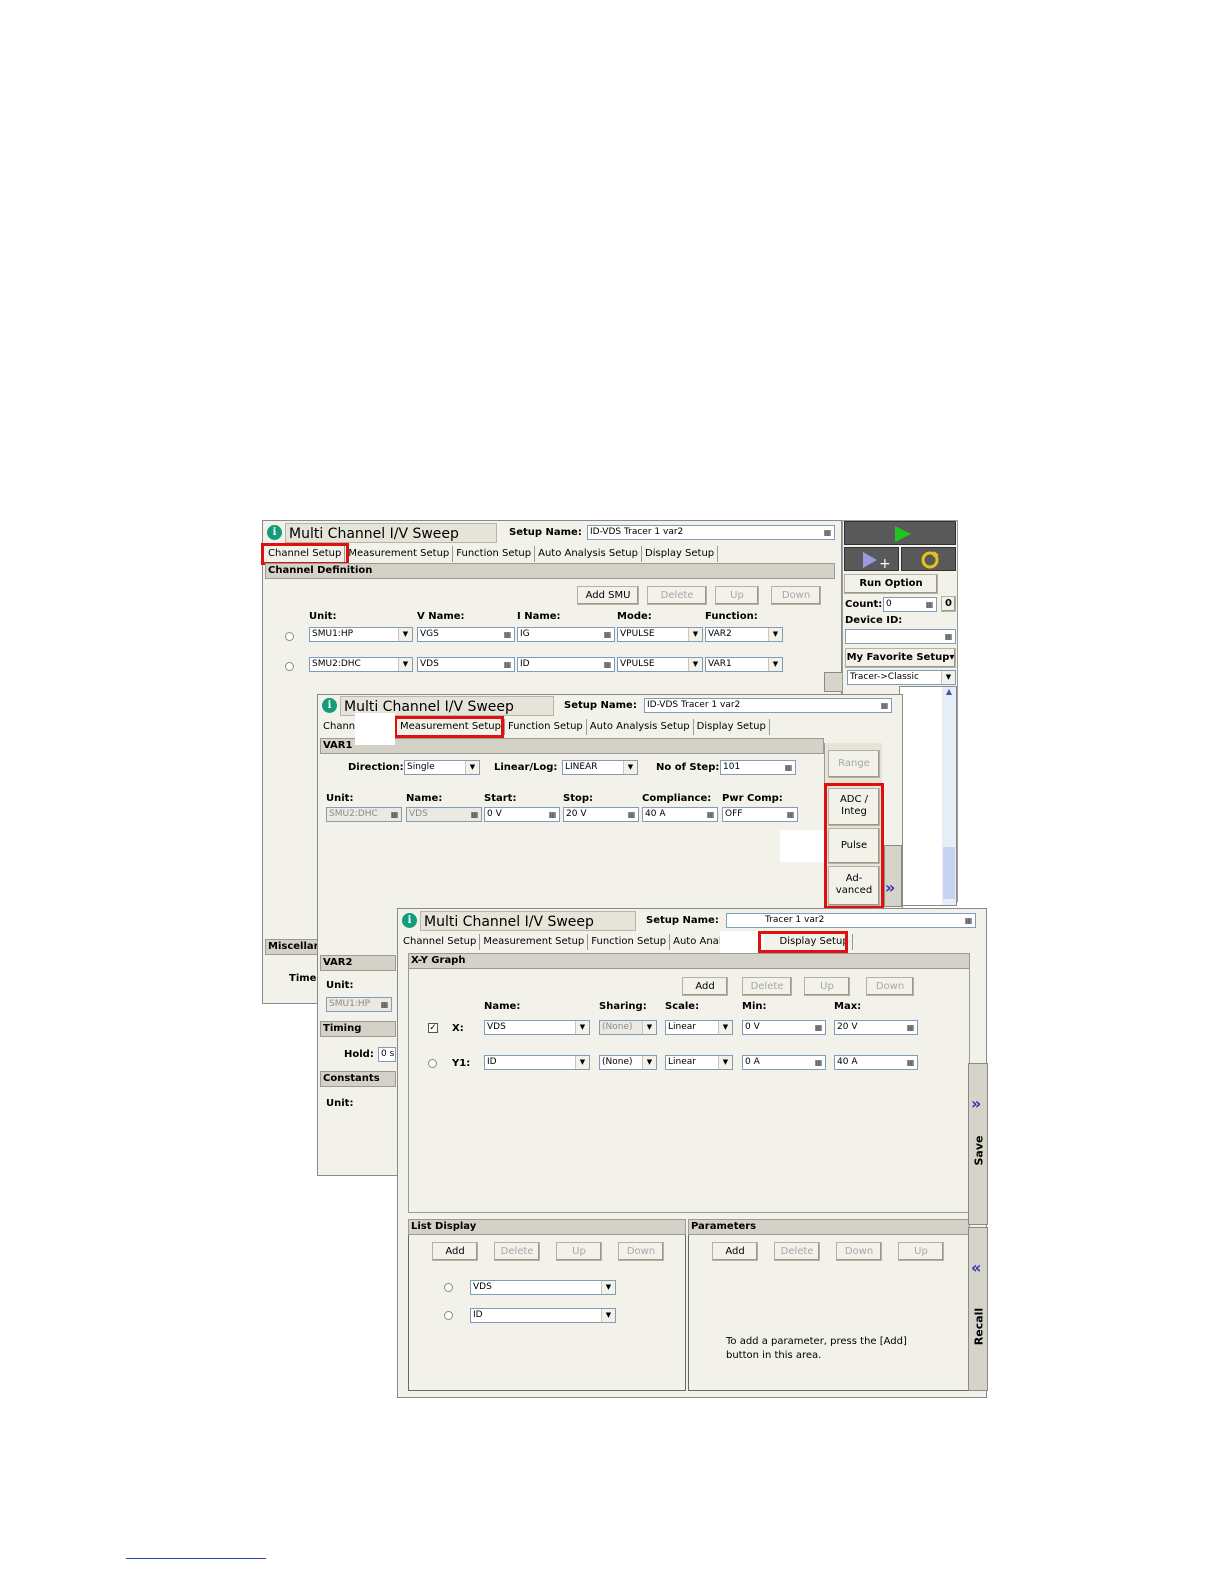  What do you see at coordinates (361, 634) in the screenshot?
I see `unit-select: SMU1:HP ▼` at bounding box center [361, 634].